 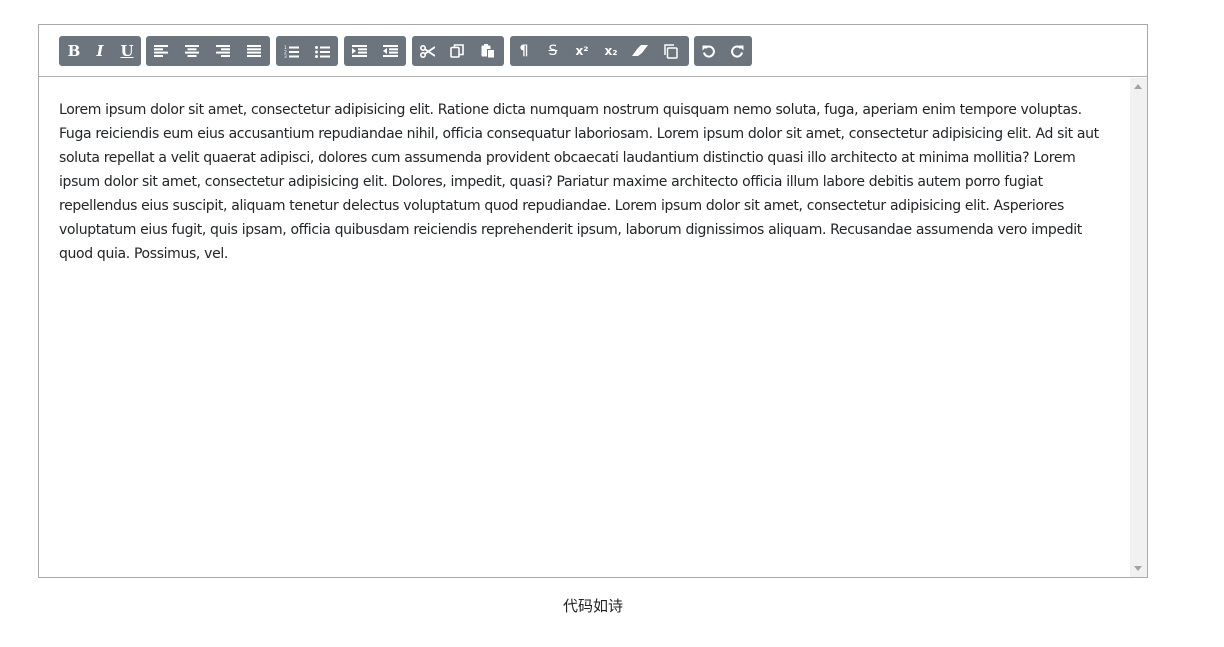 I want to click on scissors-icon, so click(x=427, y=51).